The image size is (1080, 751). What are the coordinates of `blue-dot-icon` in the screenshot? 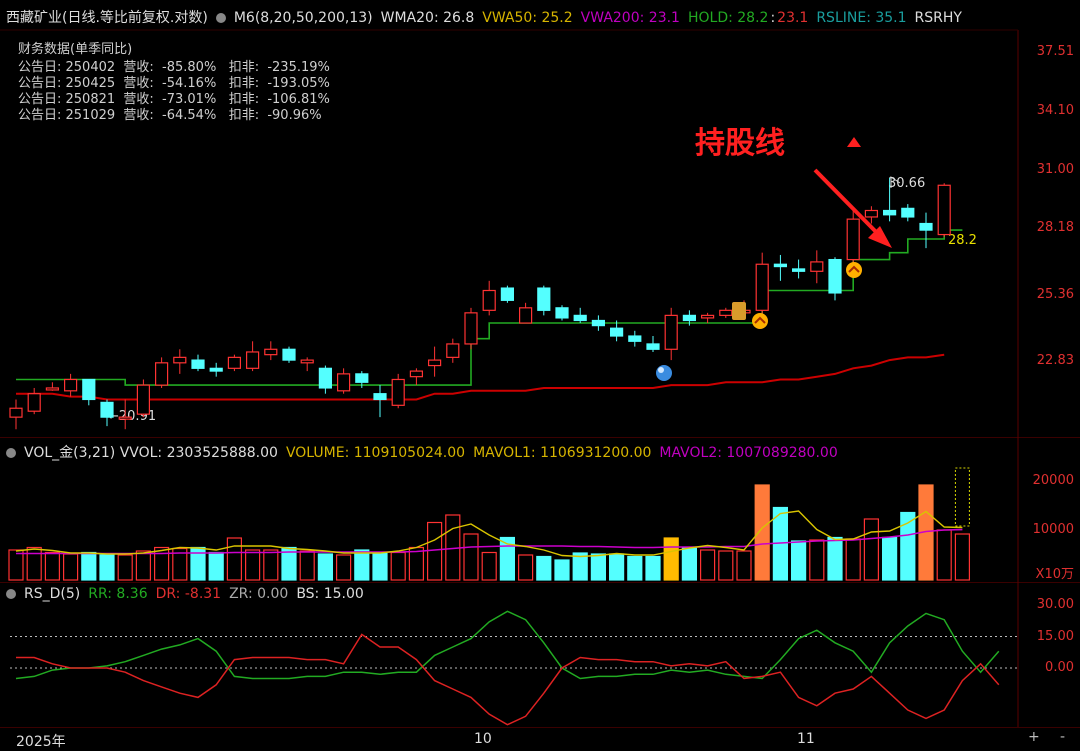 It's located at (664, 373).